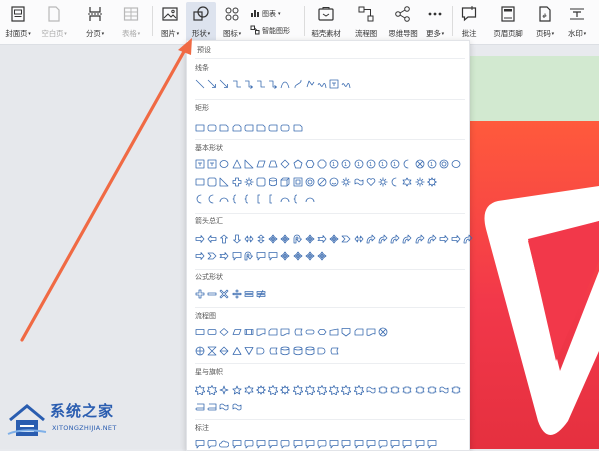 Image resolution: width=599 pixels, height=451 pixels. Describe the element at coordinates (237, 128) in the screenshot. I see `snip2-shape-icon` at that location.